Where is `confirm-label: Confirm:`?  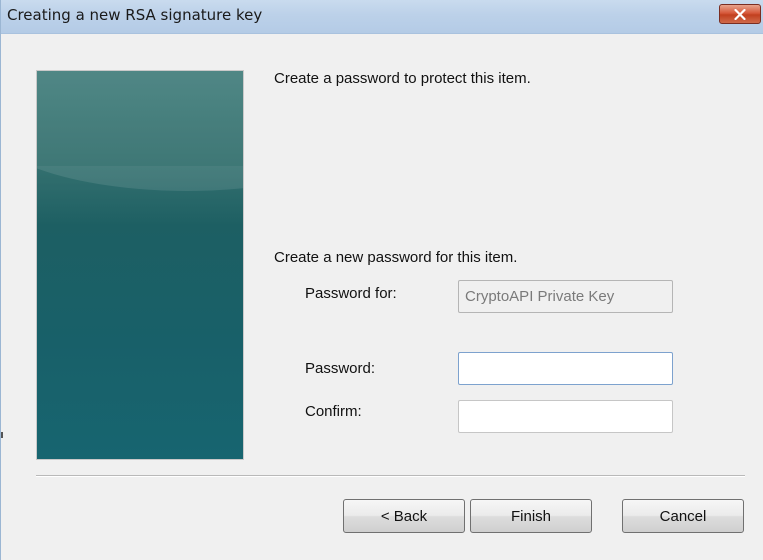
confirm-label: Confirm: is located at coordinates (333, 411).